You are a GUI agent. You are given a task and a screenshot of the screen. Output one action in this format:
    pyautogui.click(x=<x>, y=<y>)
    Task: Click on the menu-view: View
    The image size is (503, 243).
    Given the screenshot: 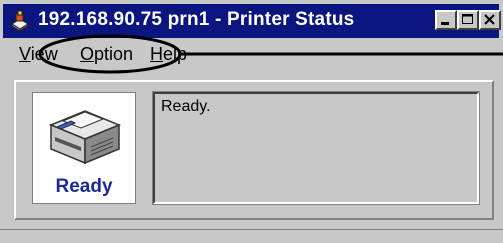 What is the action you would take?
    pyautogui.click(x=38, y=54)
    